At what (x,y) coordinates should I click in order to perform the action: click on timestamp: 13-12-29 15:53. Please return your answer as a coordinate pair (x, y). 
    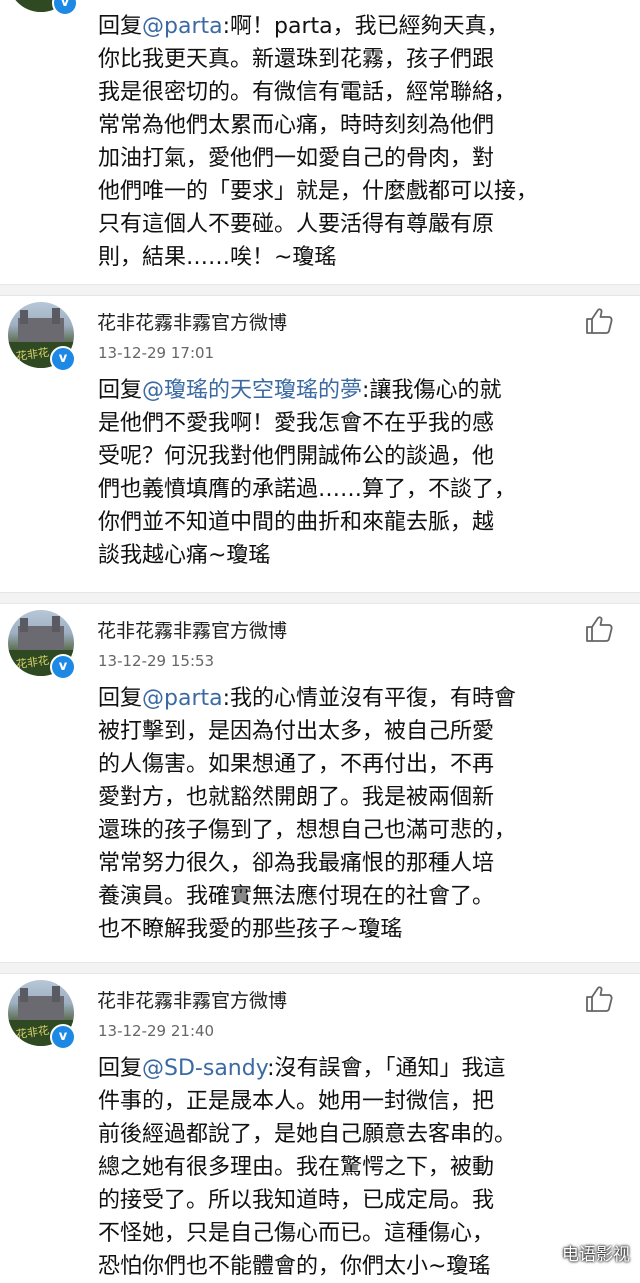
    Looking at the image, I should click on (156, 661).